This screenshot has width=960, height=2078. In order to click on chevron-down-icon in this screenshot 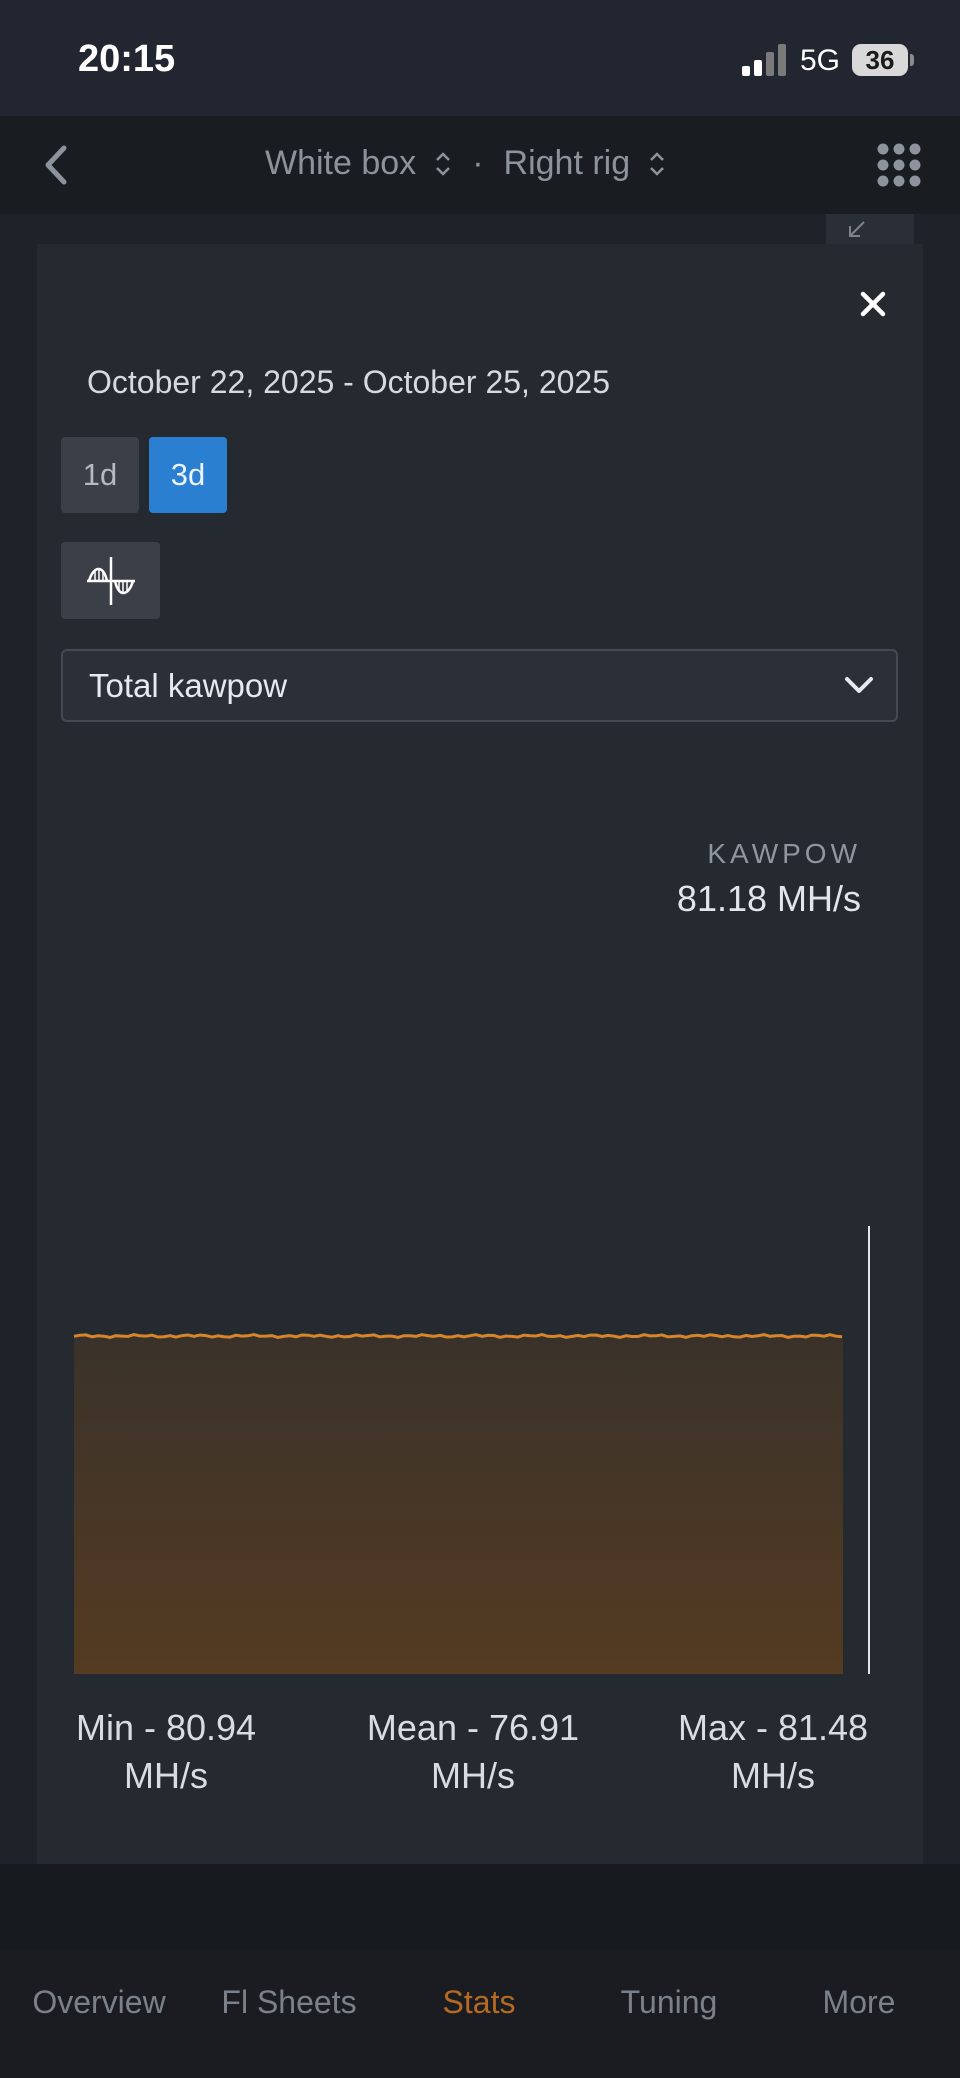, I will do `click(859, 685)`.